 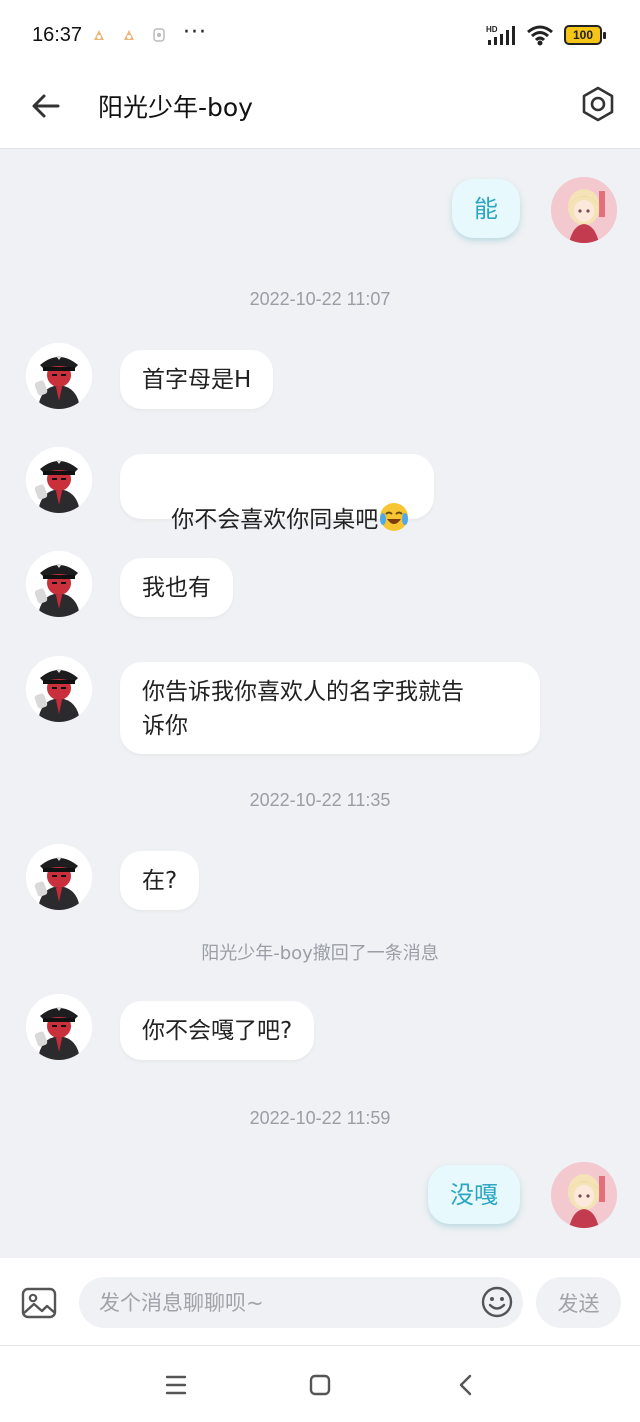 I want to click on status-time: 16:37, so click(x=57, y=35).